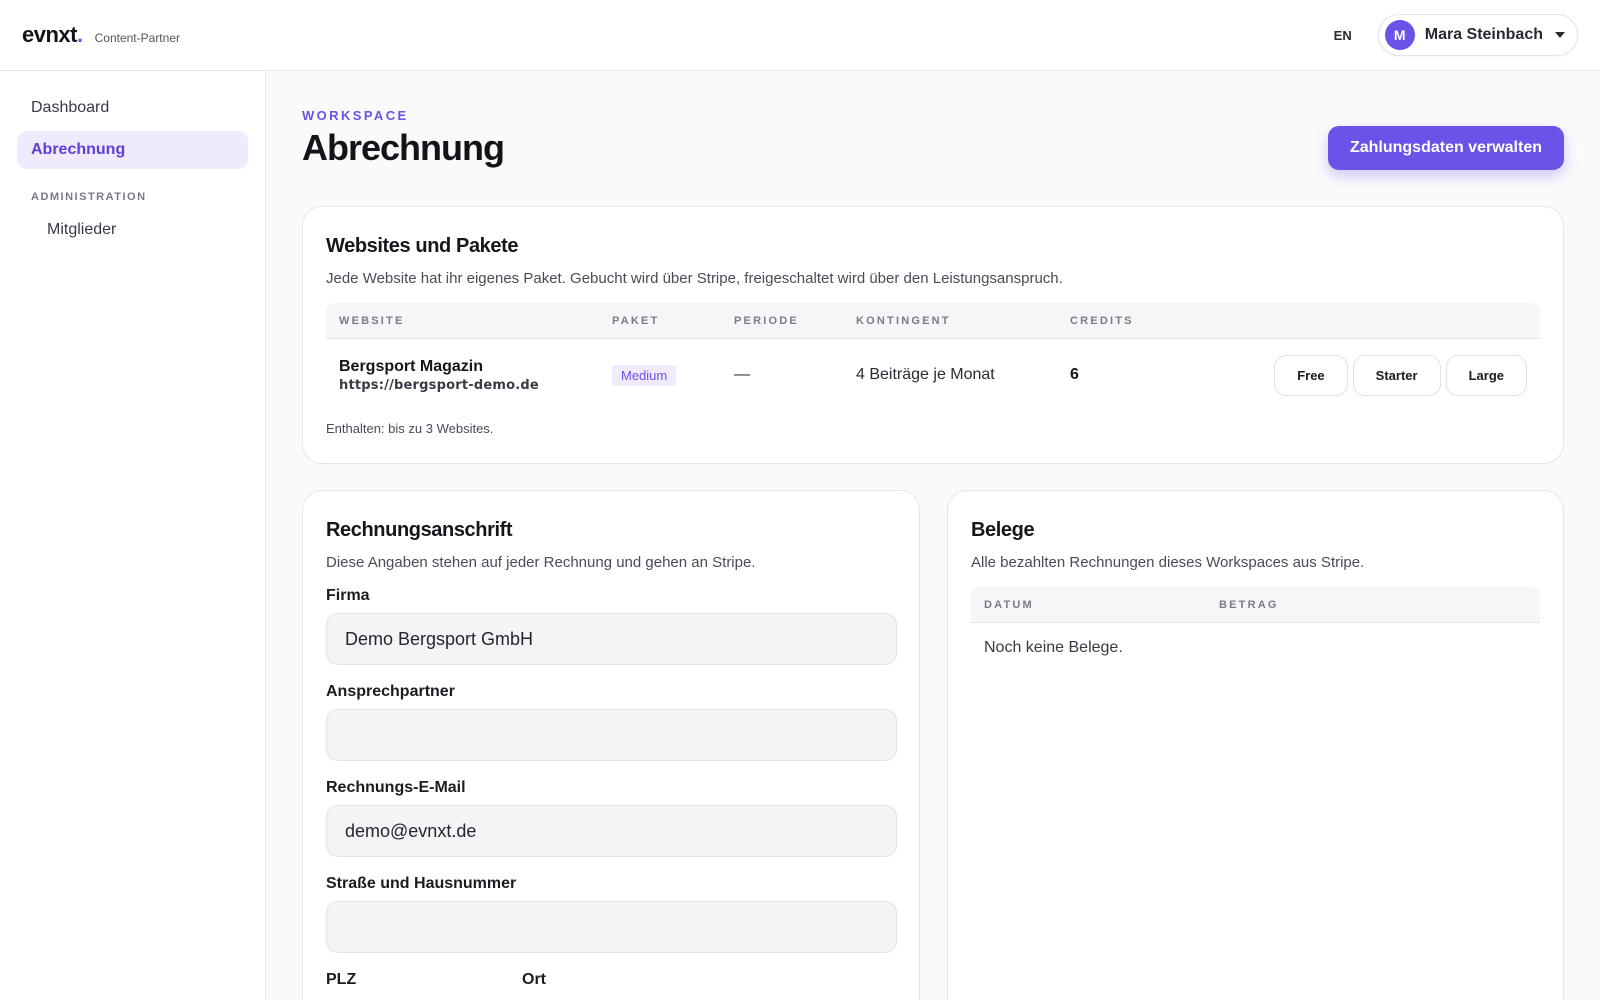  Describe the element at coordinates (1102, 320) in the screenshot. I see `column-header-credits: CREDITS` at that location.